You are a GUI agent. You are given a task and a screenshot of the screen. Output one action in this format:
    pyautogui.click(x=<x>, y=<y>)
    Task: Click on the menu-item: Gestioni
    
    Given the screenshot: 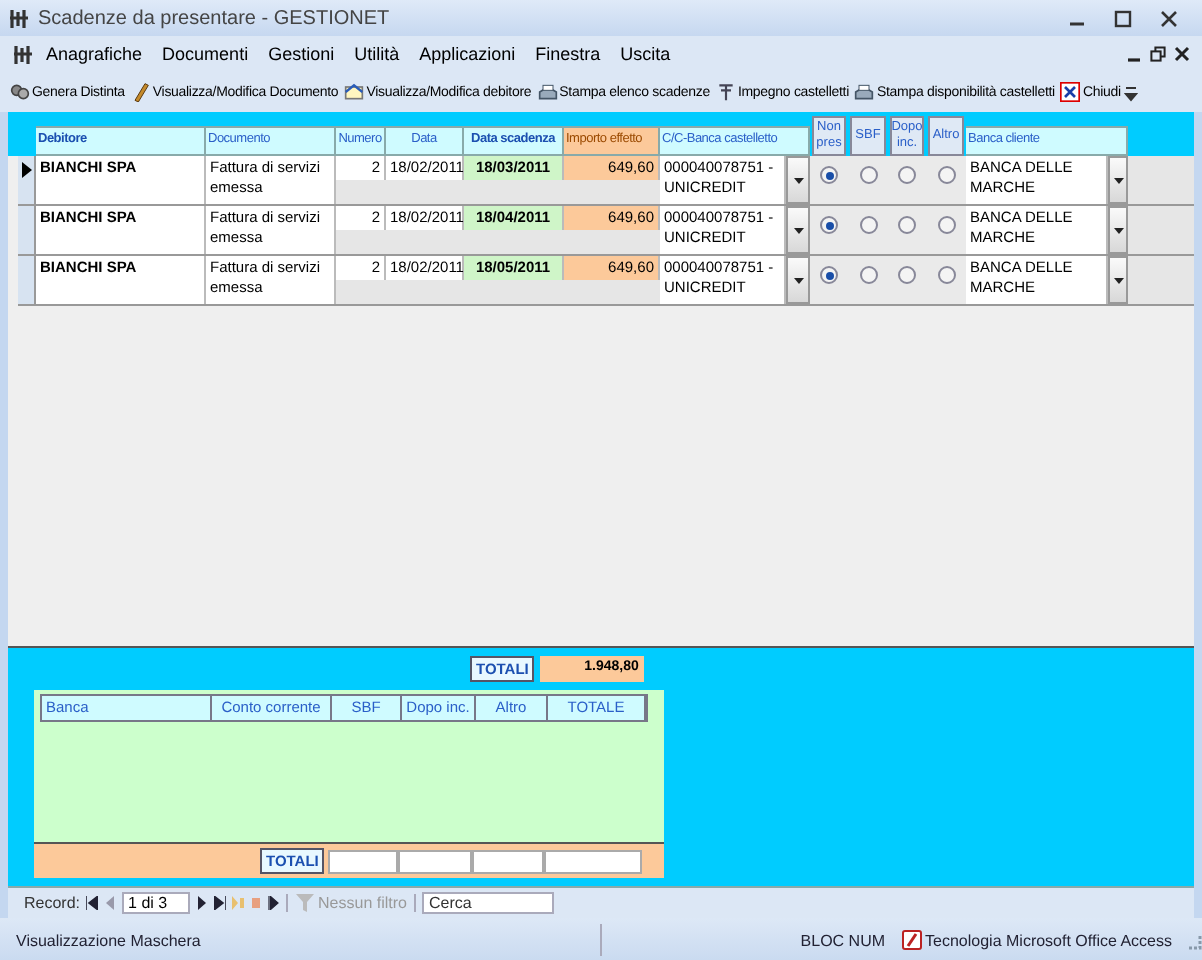 What is the action you would take?
    pyautogui.click(x=301, y=54)
    